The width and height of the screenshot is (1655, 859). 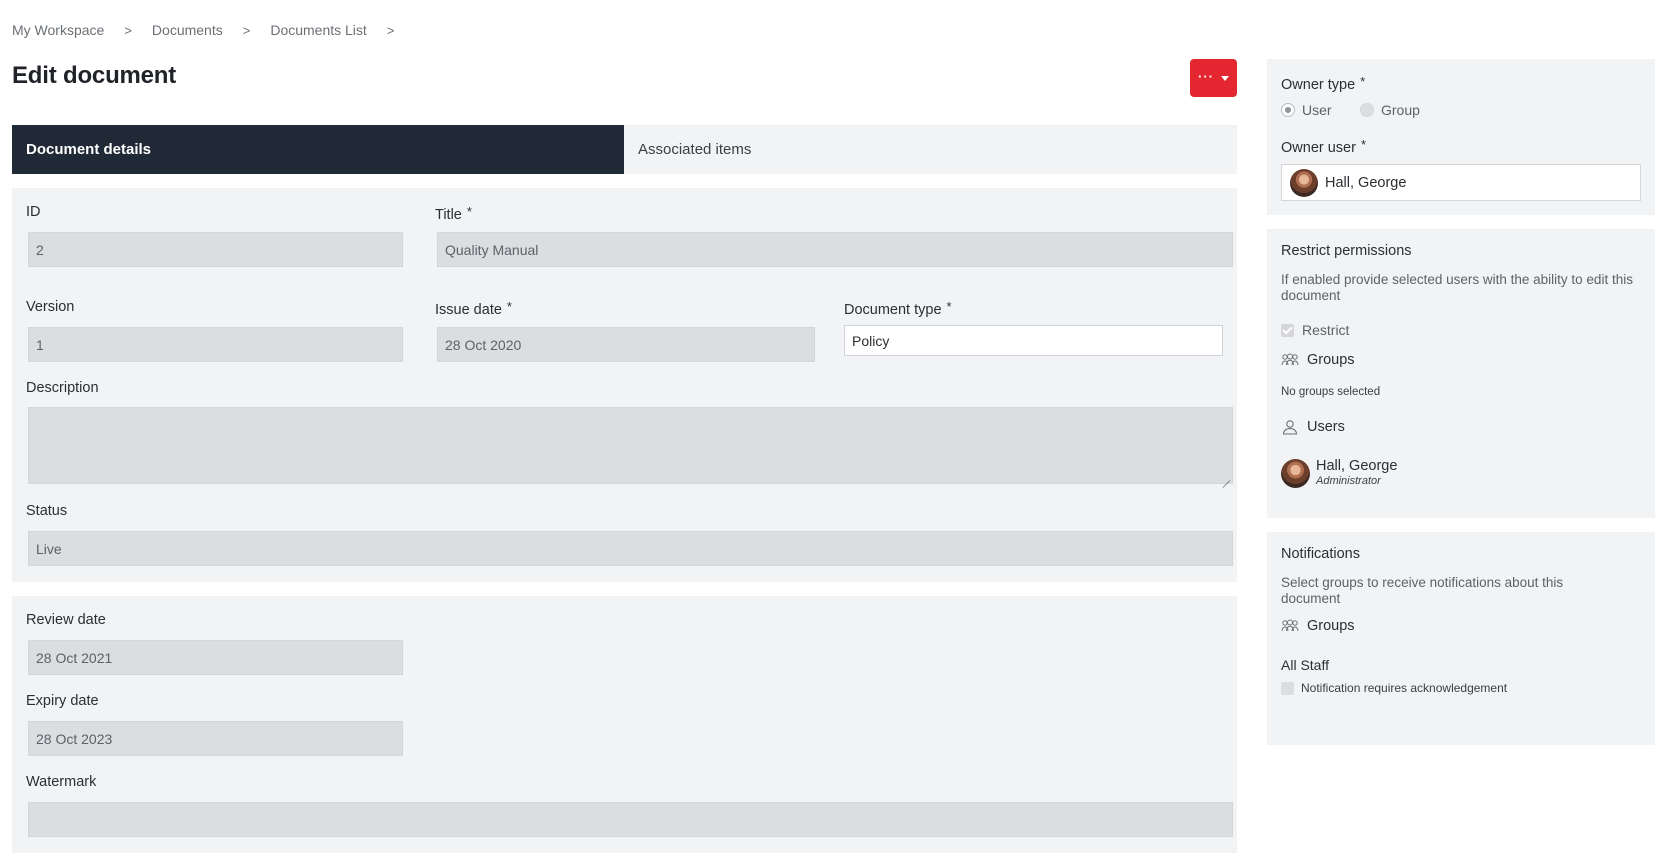 I want to click on notification-groups-label: Groups, so click(x=1331, y=626).